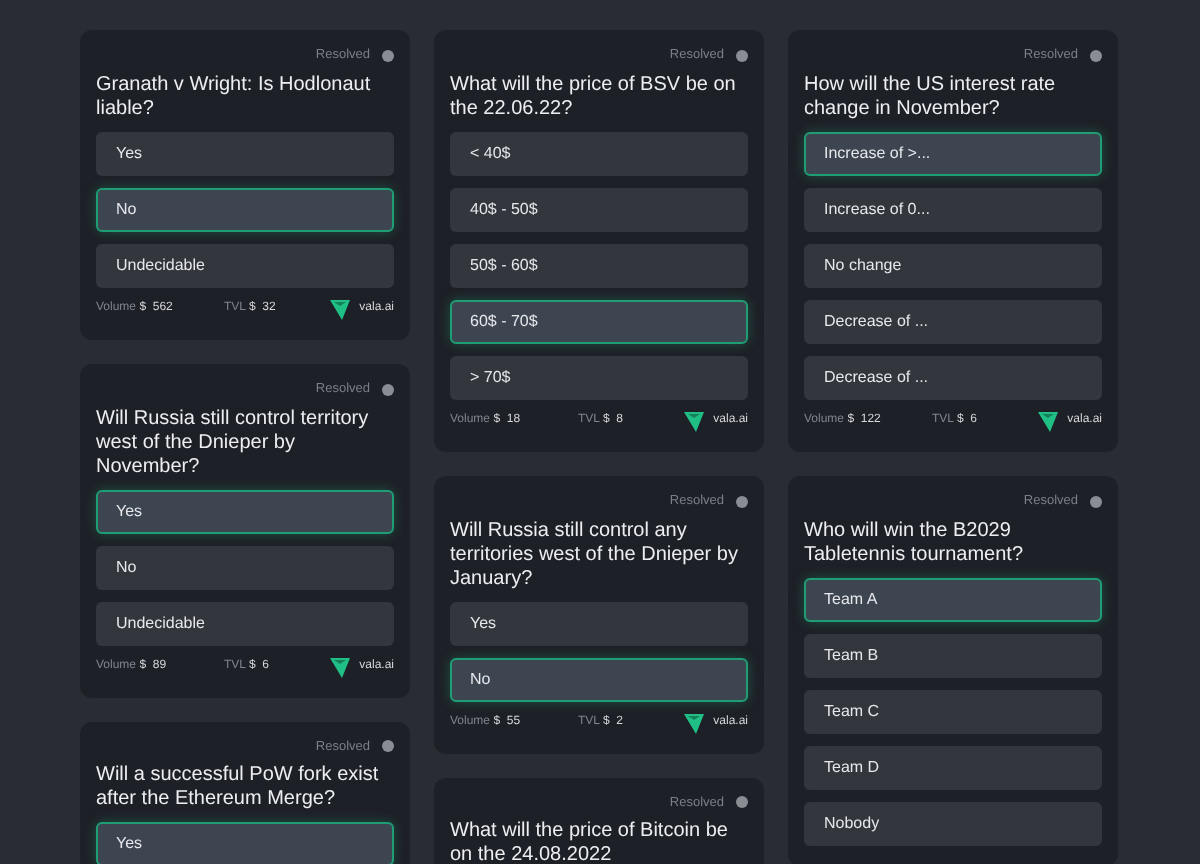 This screenshot has height=864, width=1200. Describe the element at coordinates (953, 767) in the screenshot. I see `answer-option: Team D` at that location.